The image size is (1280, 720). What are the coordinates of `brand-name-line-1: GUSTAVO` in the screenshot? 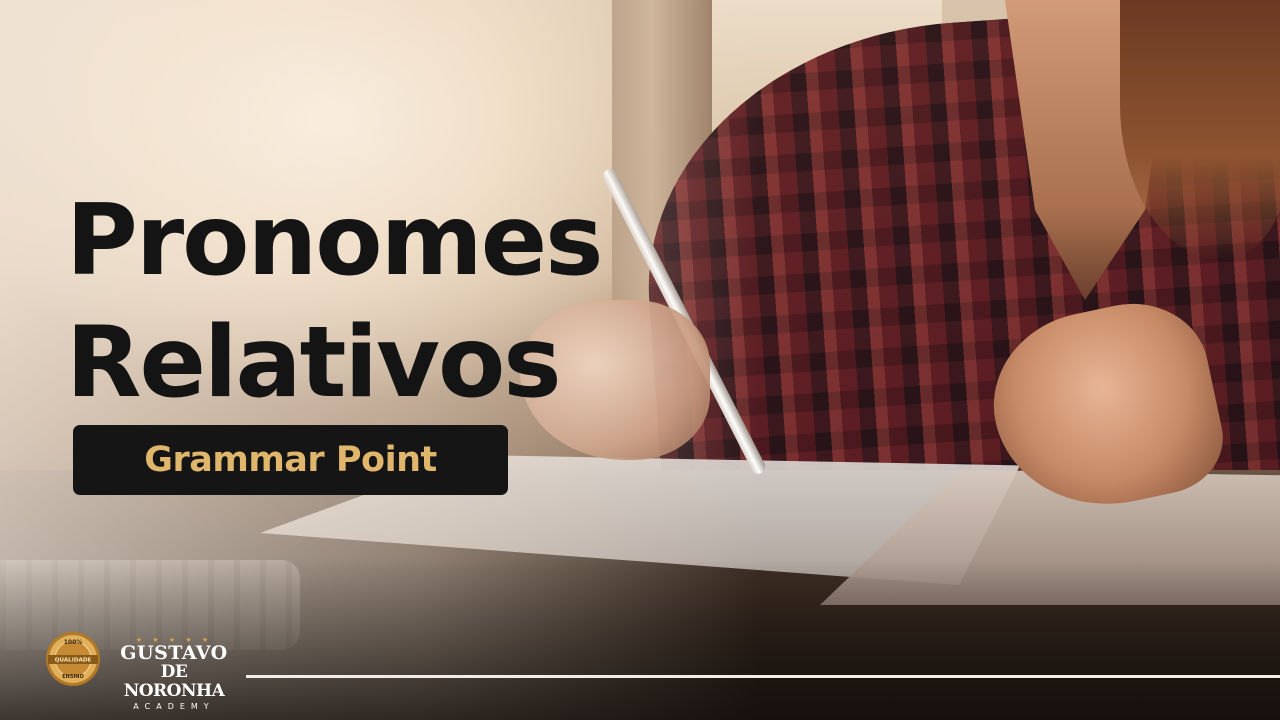 It's located at (174, 653).